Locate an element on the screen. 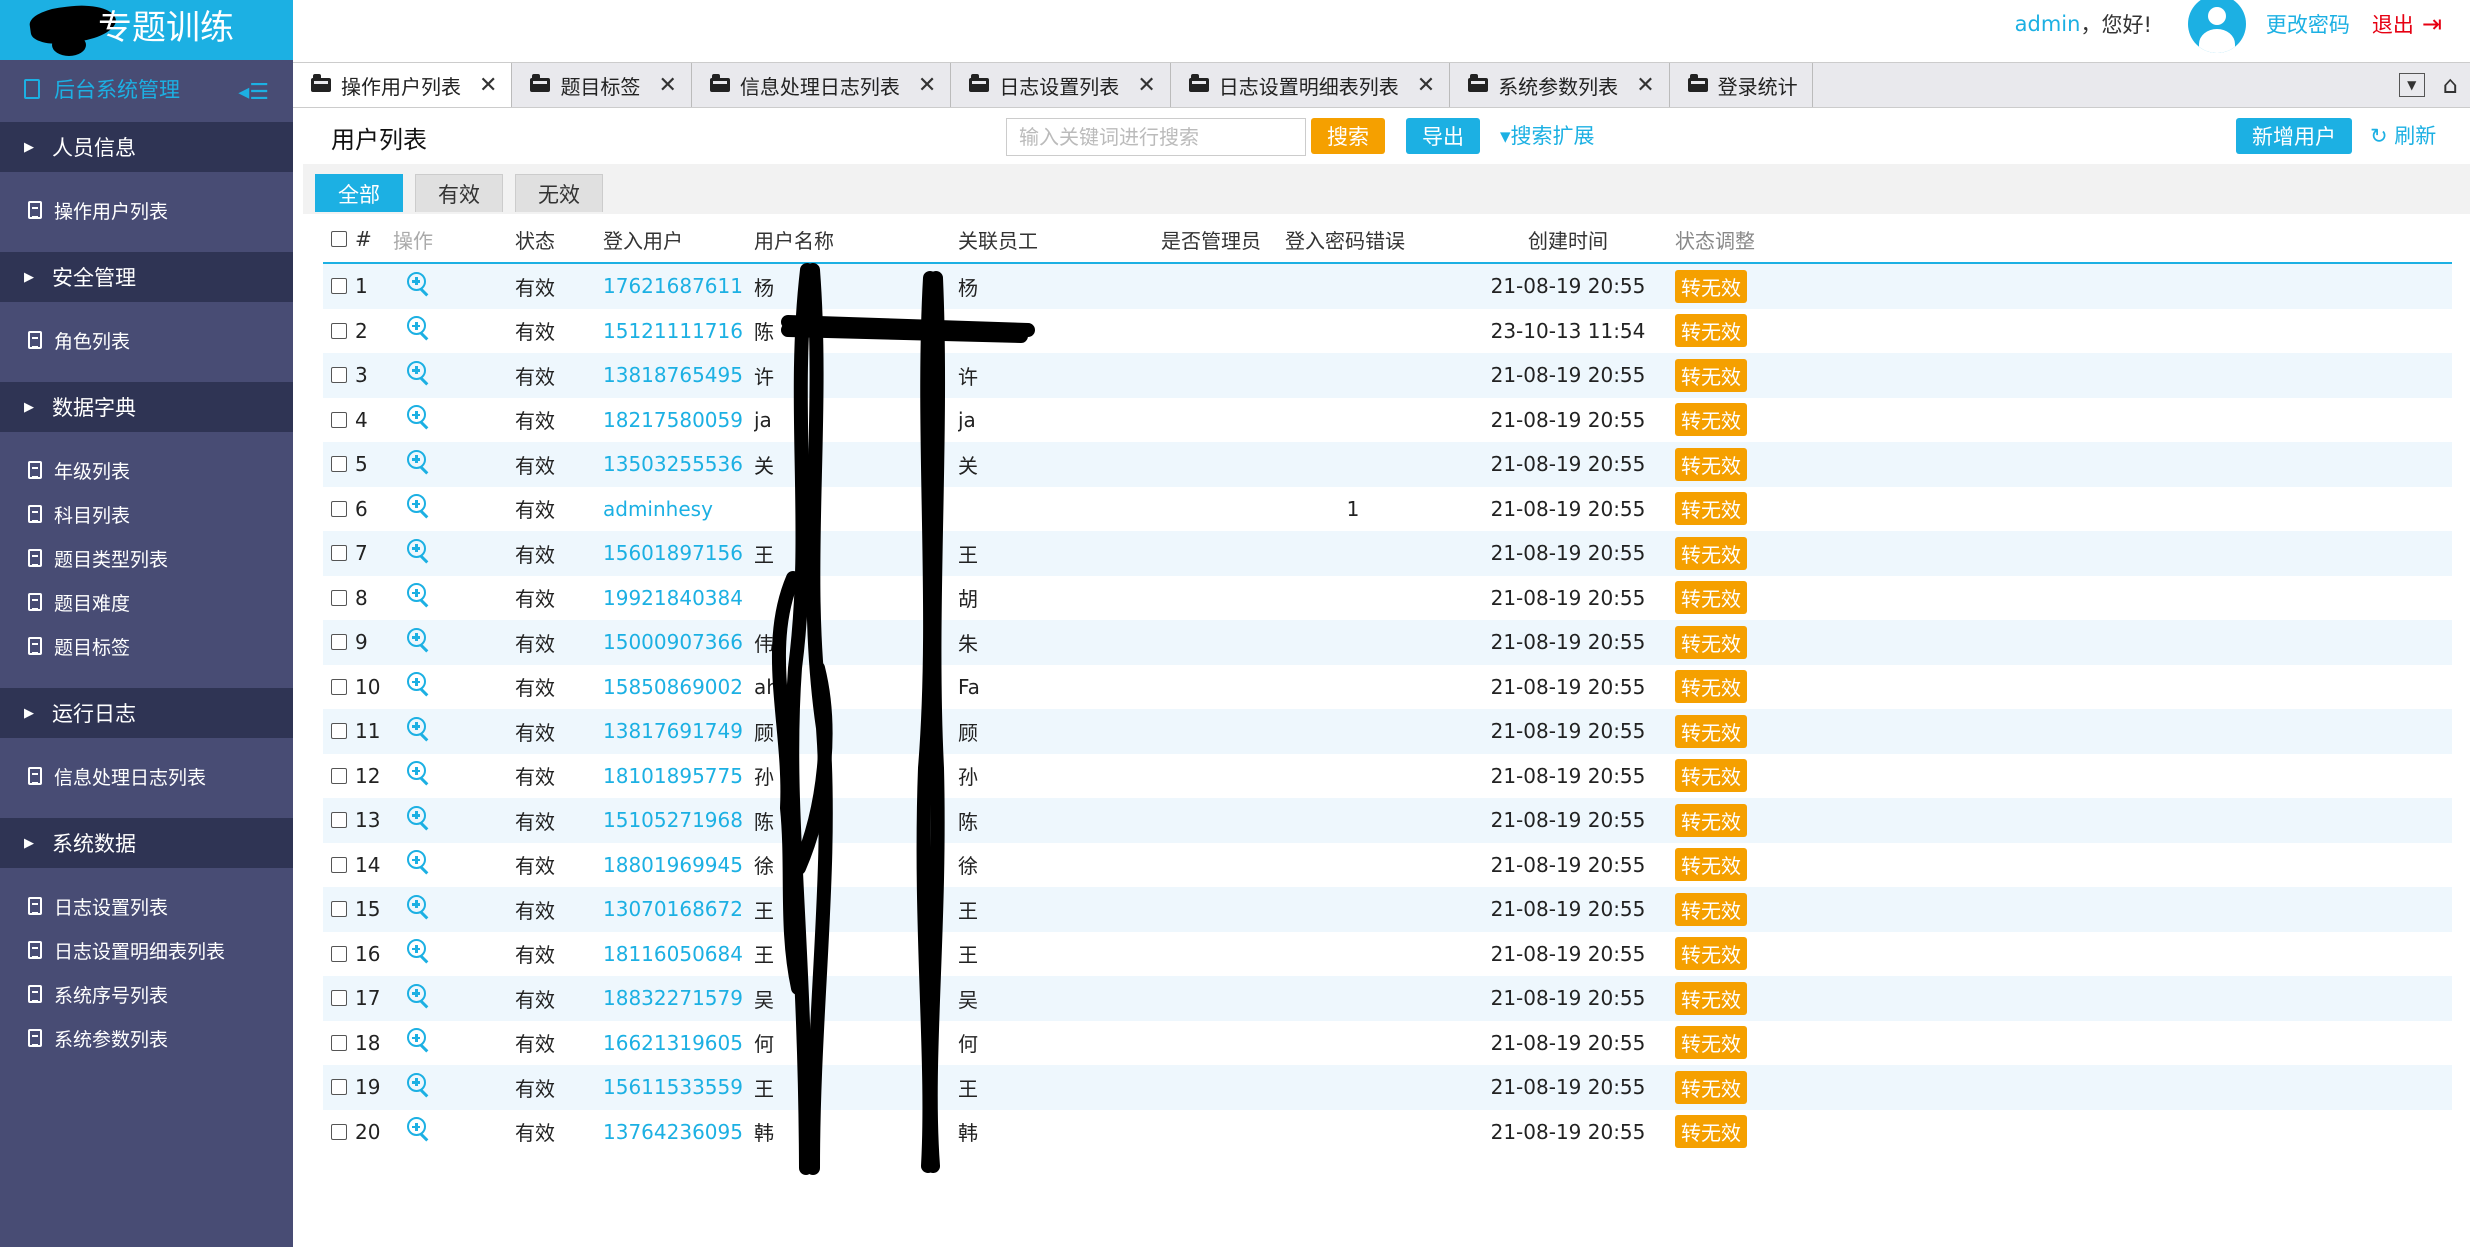 This screenshot has height=1247, width=2470. menu-collapse-icon: ◂☰ is located at coordinates (253, 92).